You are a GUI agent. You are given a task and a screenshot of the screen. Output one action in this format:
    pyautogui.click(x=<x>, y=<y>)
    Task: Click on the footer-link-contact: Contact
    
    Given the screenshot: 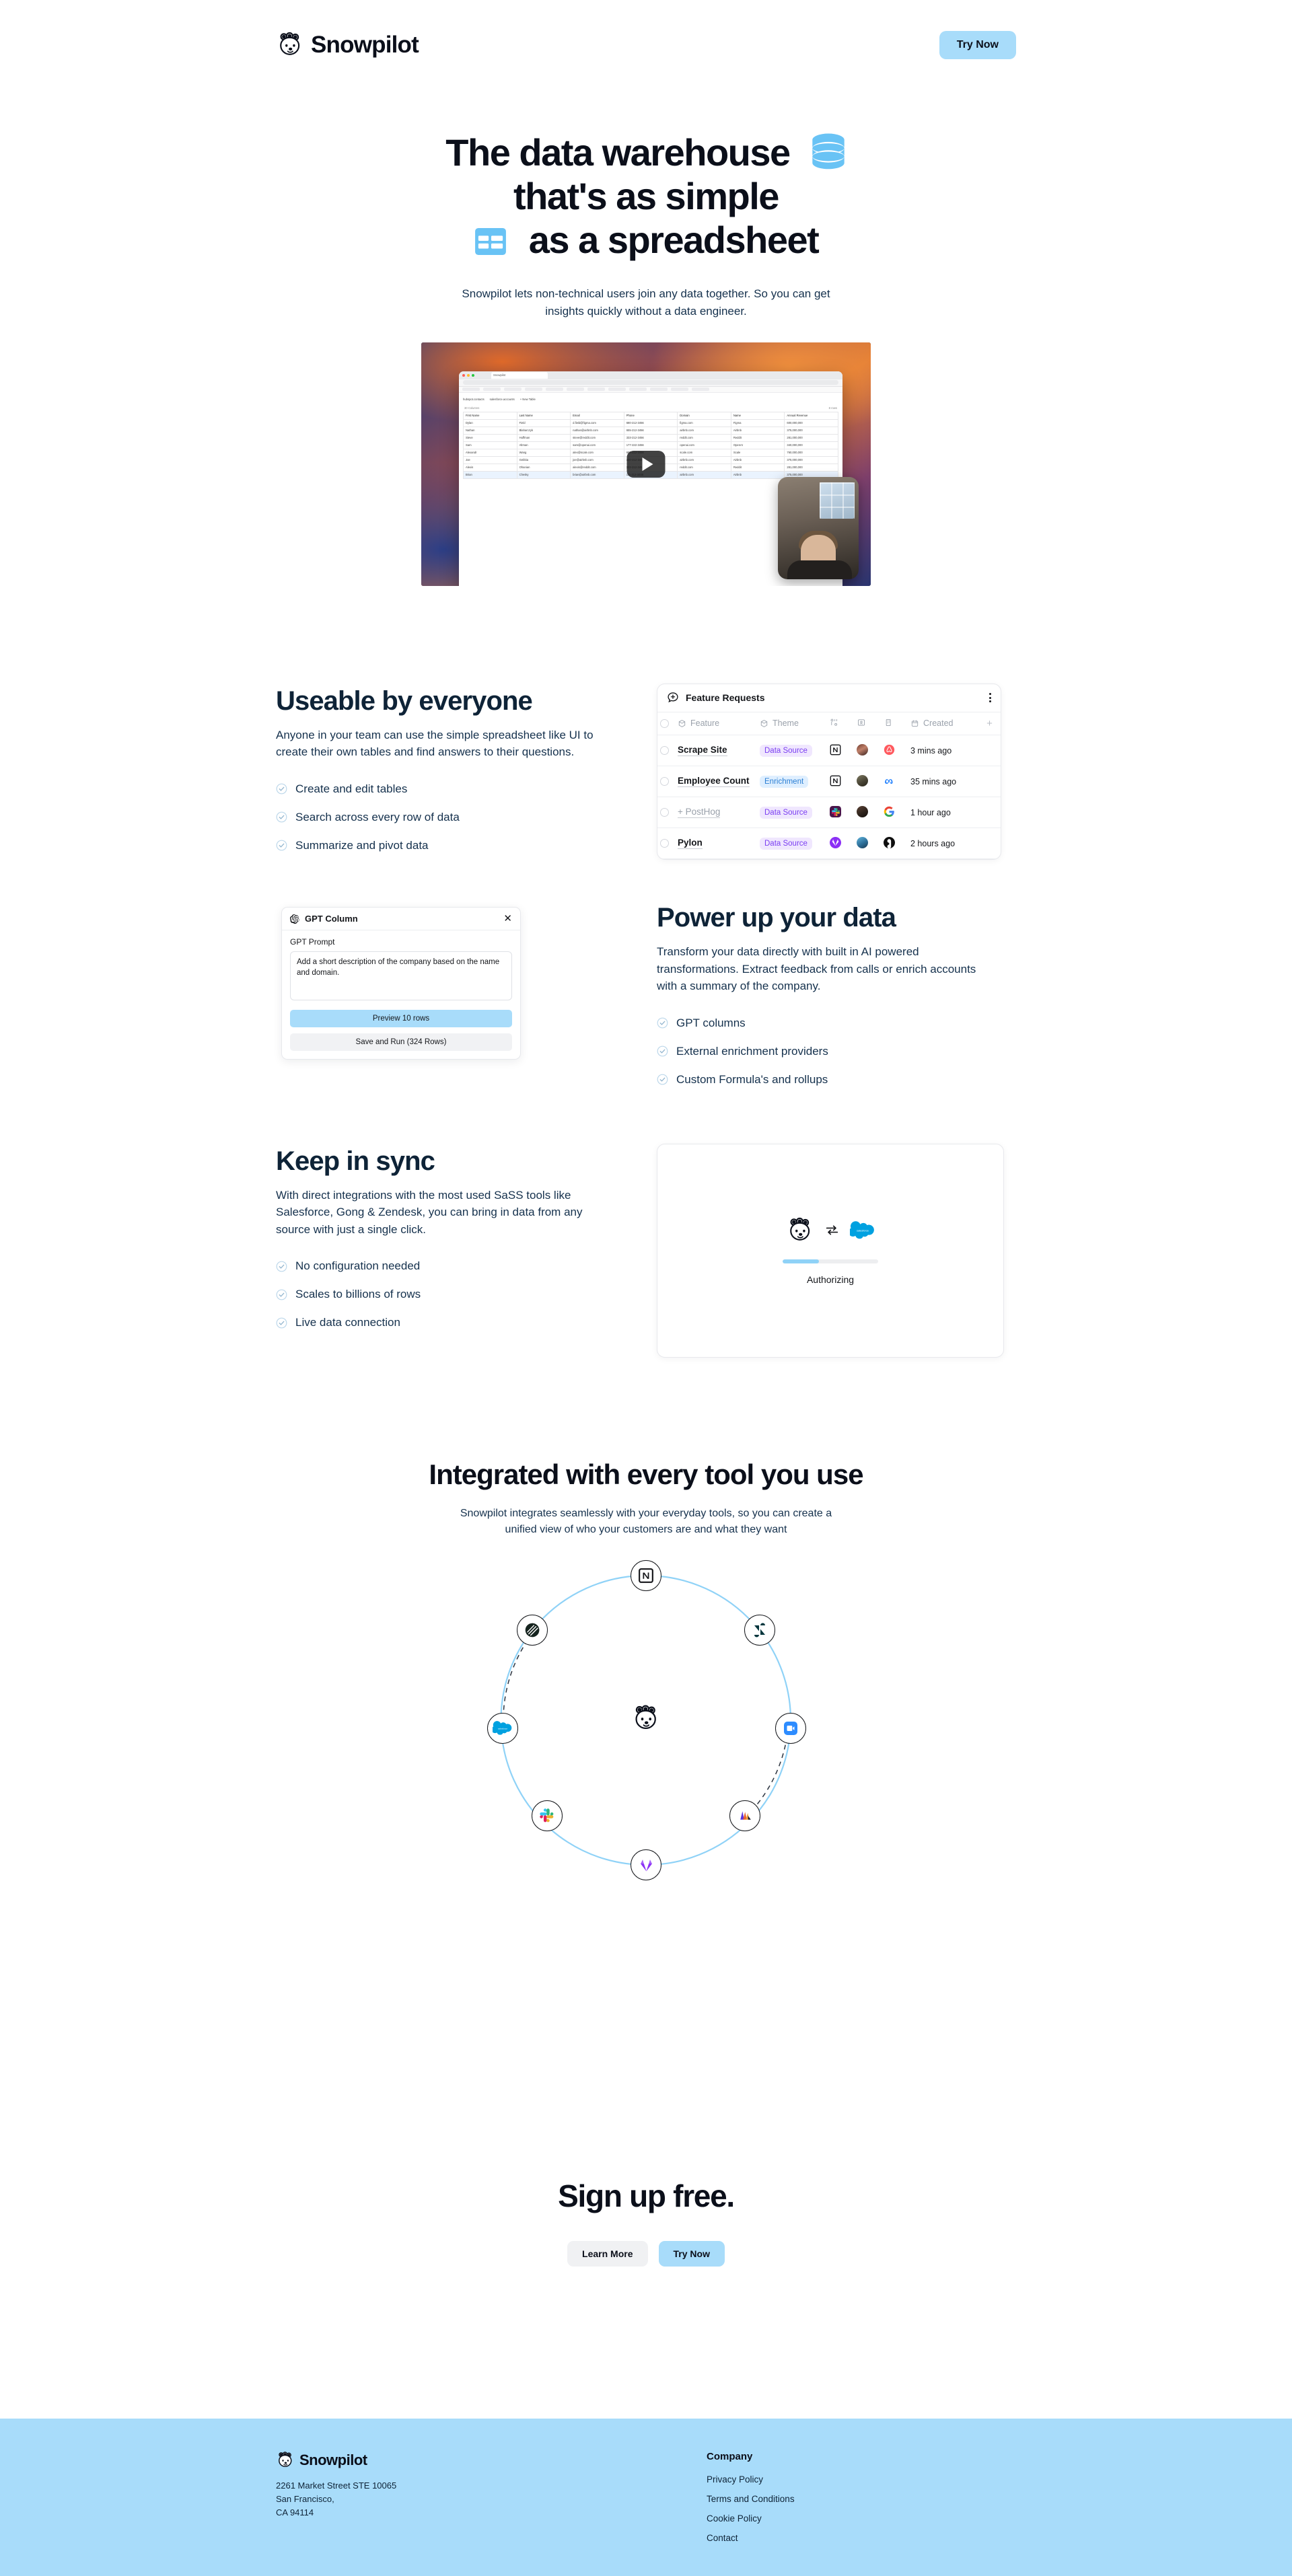 What is the action you would take?
    pyautogui.click(x=751, y=2538)
    